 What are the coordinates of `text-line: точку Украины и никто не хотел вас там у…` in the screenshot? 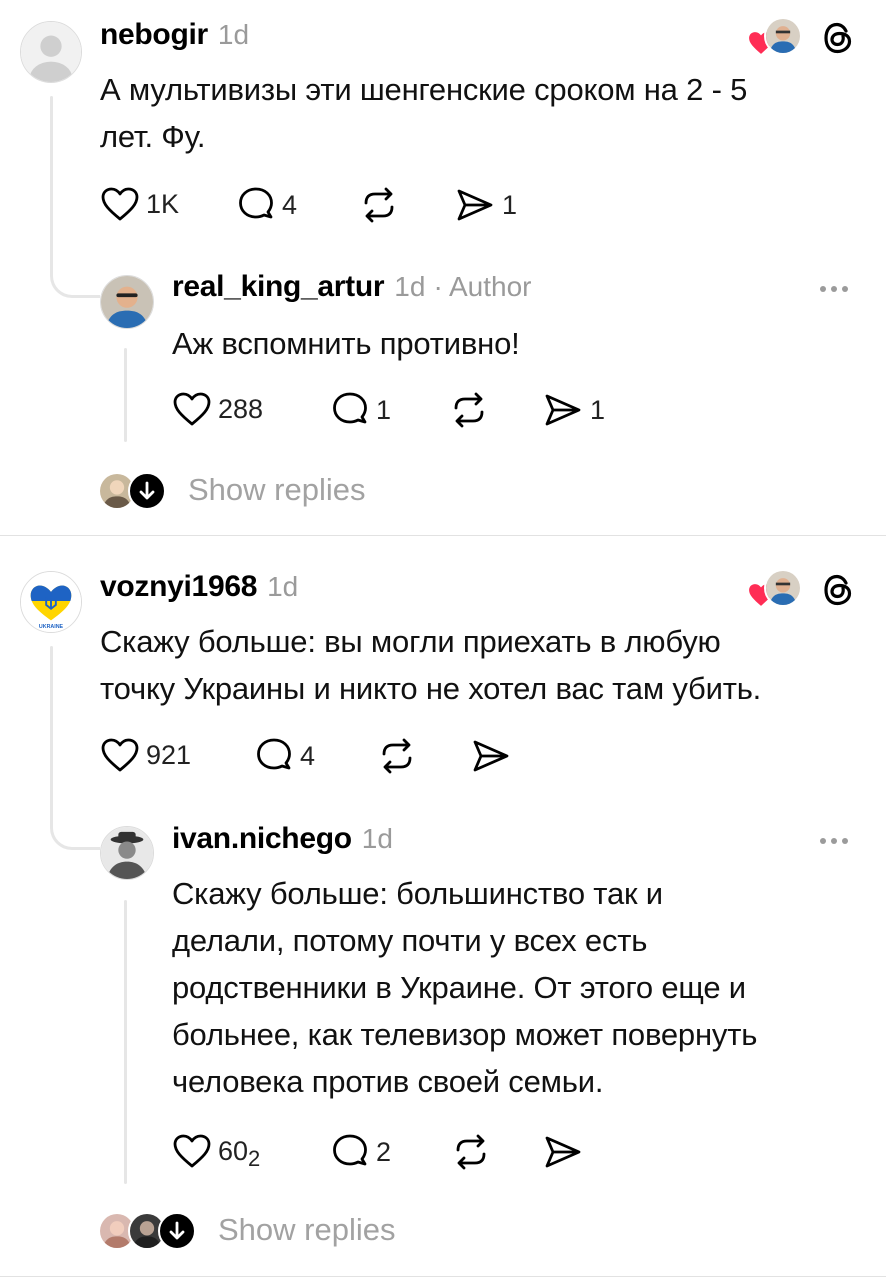 It's located at (431, 688).